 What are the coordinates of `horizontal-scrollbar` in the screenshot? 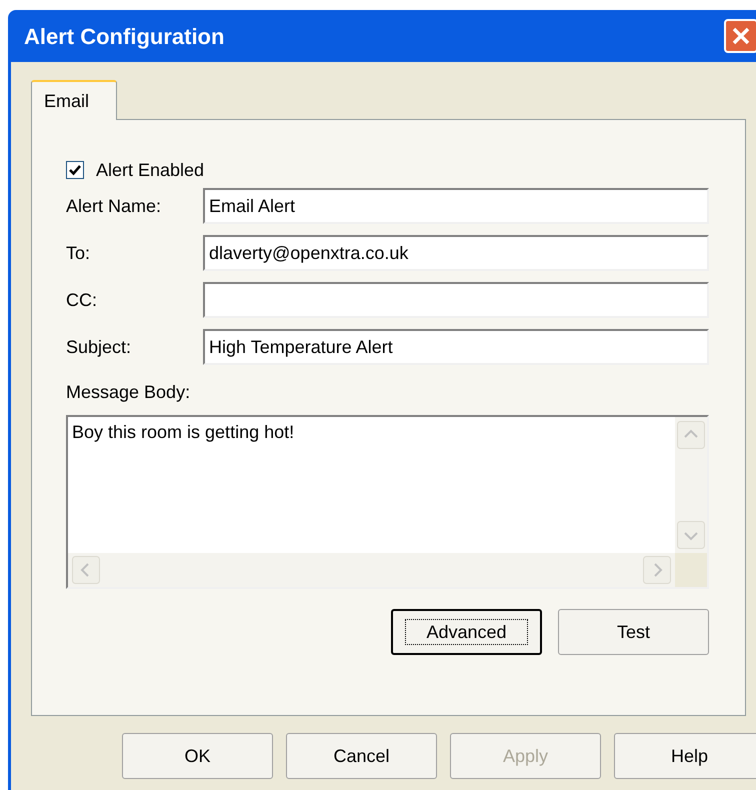 It's located at (371, 570).